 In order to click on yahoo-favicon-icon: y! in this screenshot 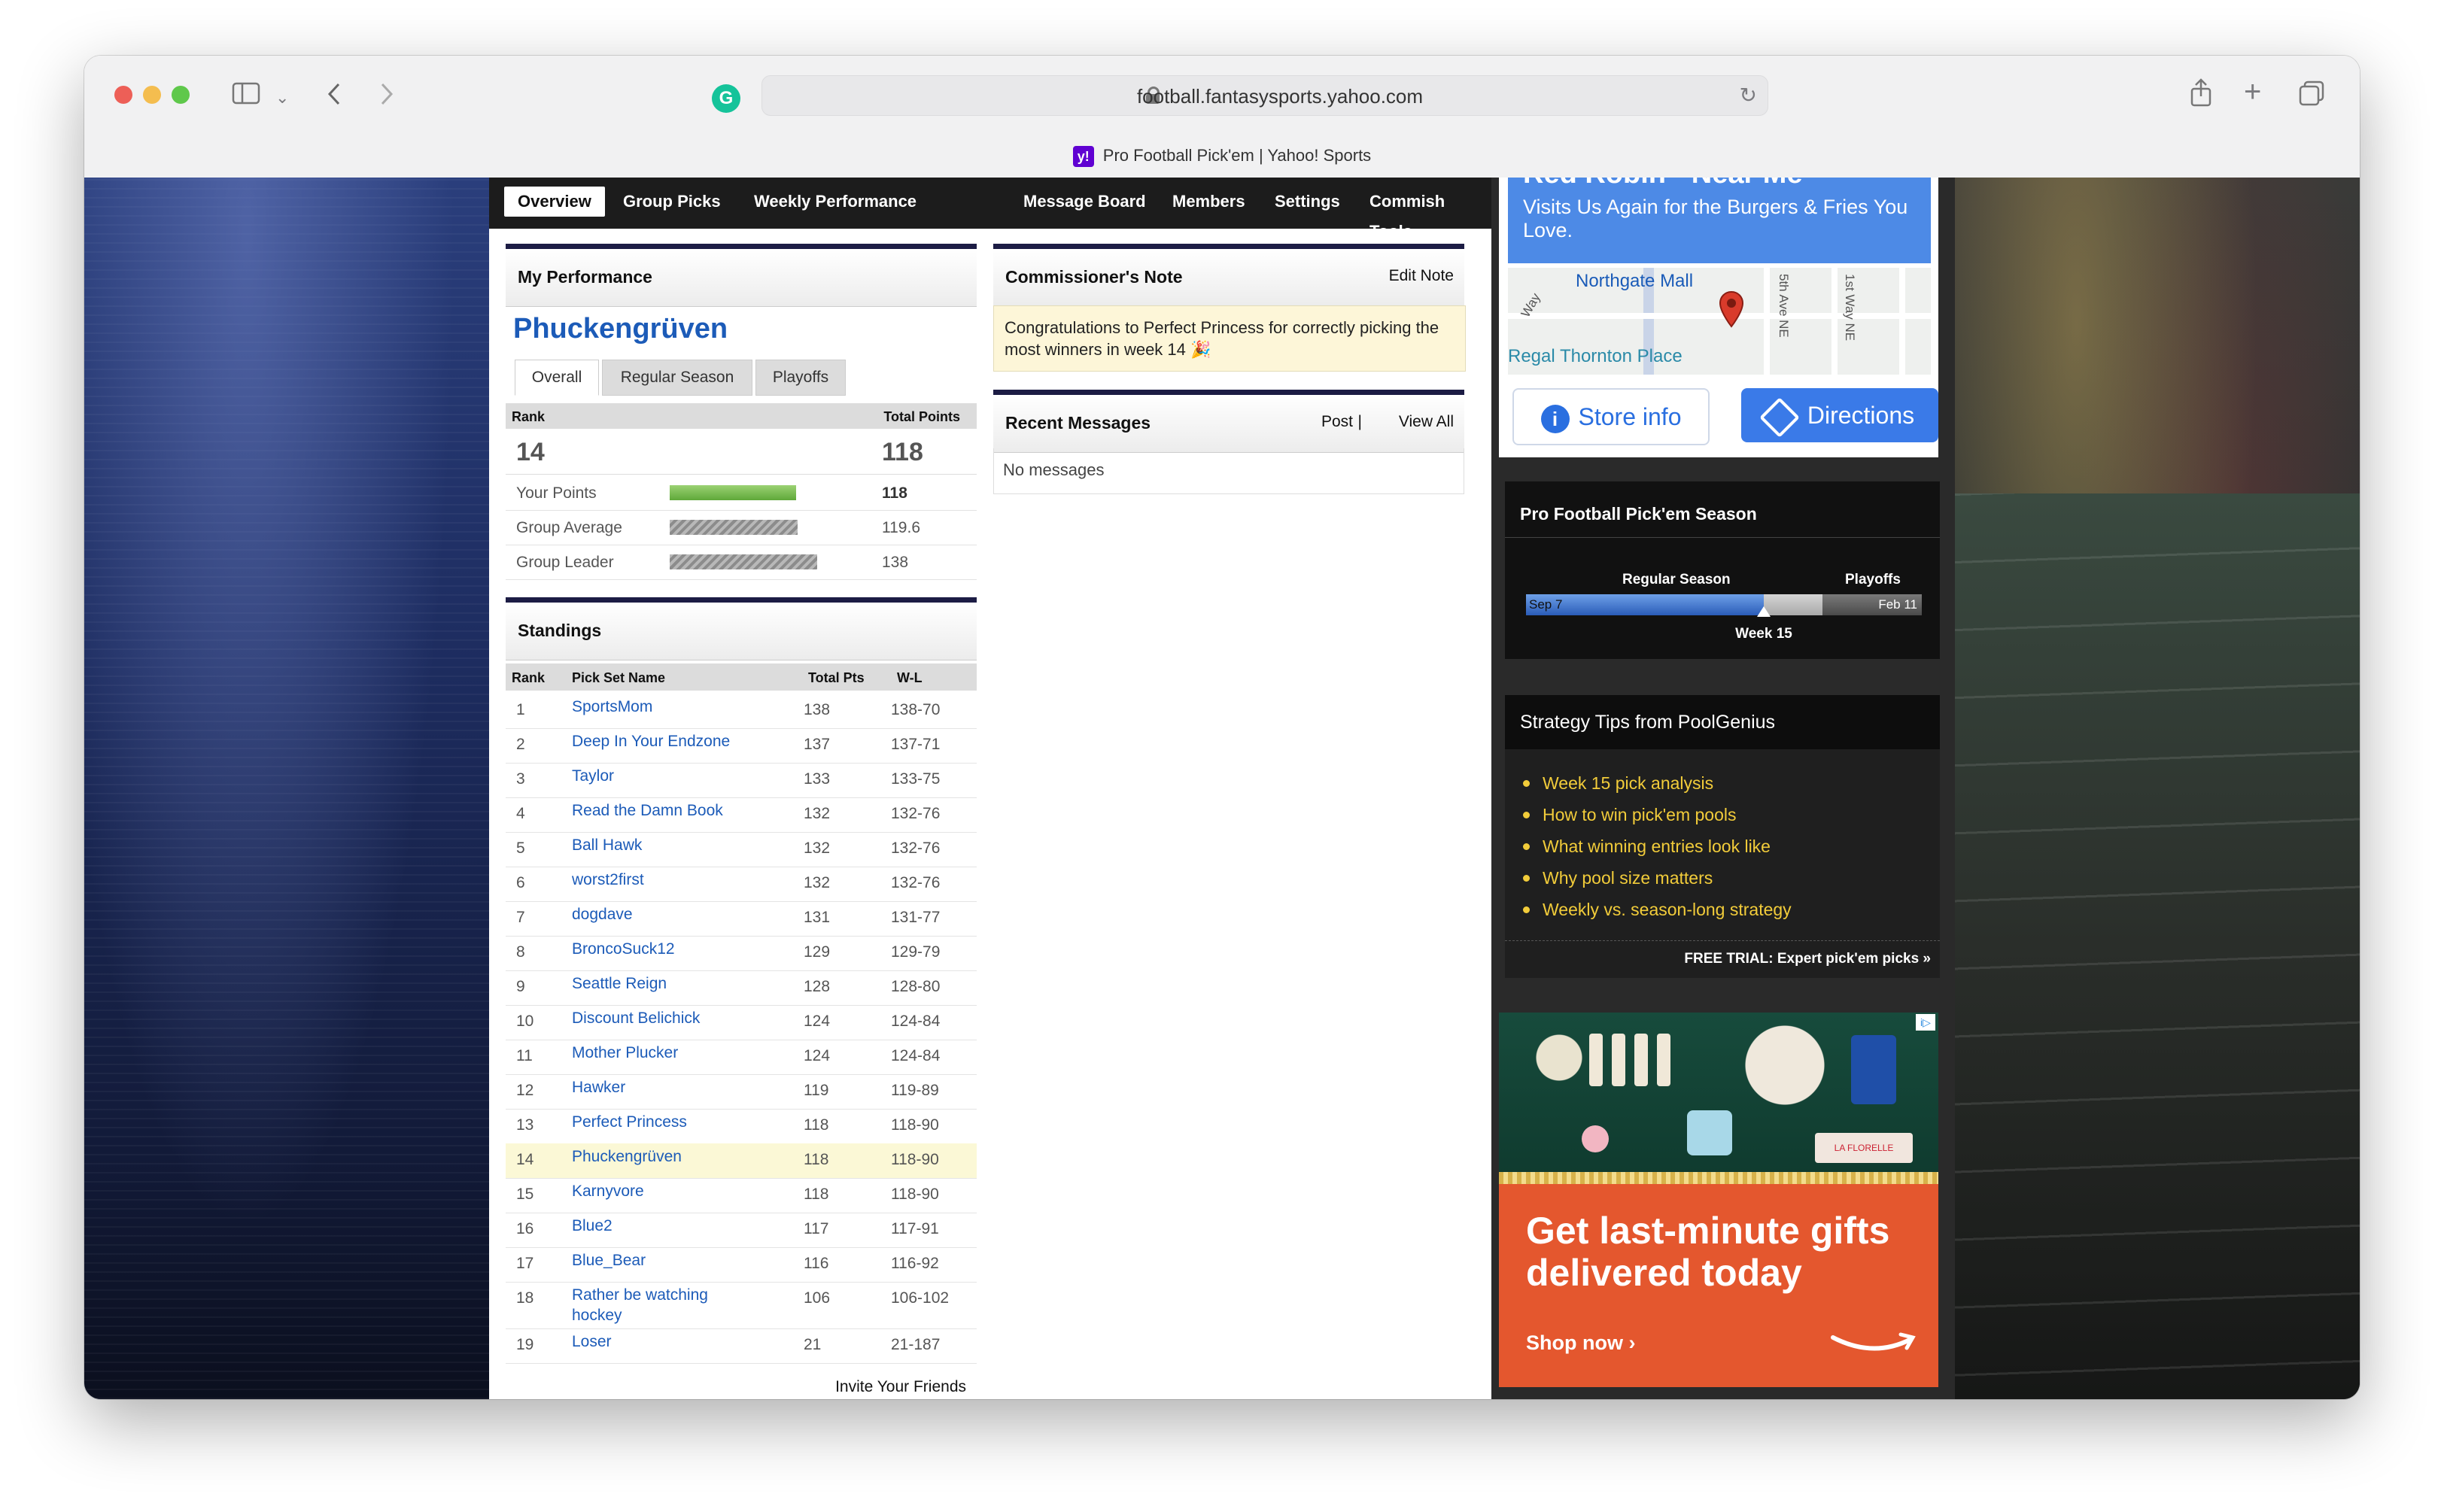, I will do `click(1083, 157)`.